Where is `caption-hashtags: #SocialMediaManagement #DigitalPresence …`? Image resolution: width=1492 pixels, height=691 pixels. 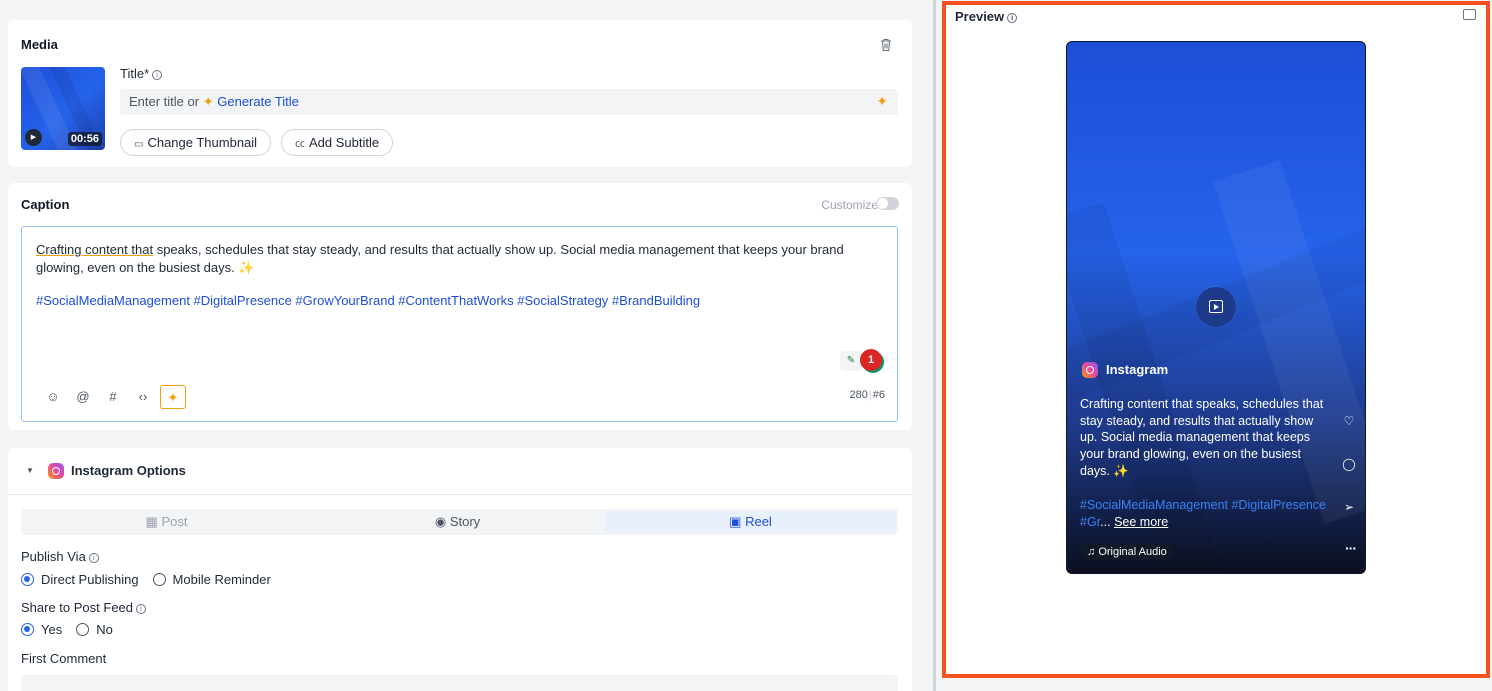
caption-hashtags: #SocialMediaManagement #DigitalPresence … is located at coordinates (368, 300).